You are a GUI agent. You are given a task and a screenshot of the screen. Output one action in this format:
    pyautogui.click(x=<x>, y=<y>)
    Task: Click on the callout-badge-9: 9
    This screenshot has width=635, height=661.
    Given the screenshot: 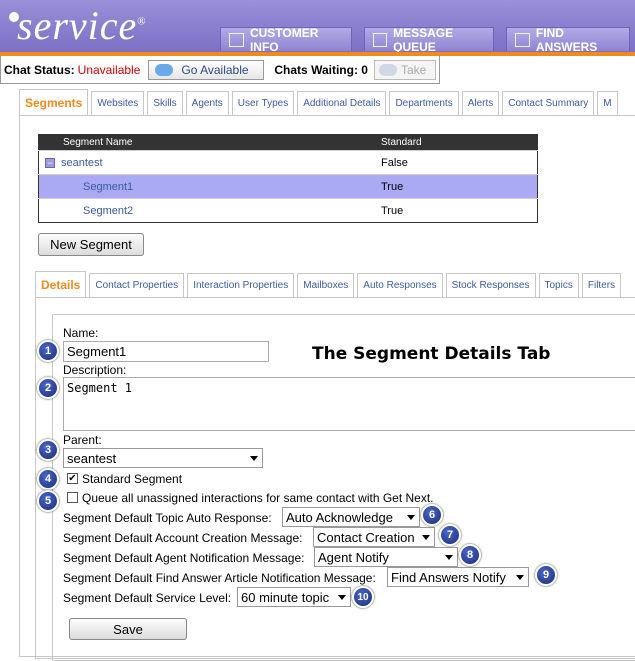 What is the action you would take?
    pyautogui.click(x=546, y=575)
    